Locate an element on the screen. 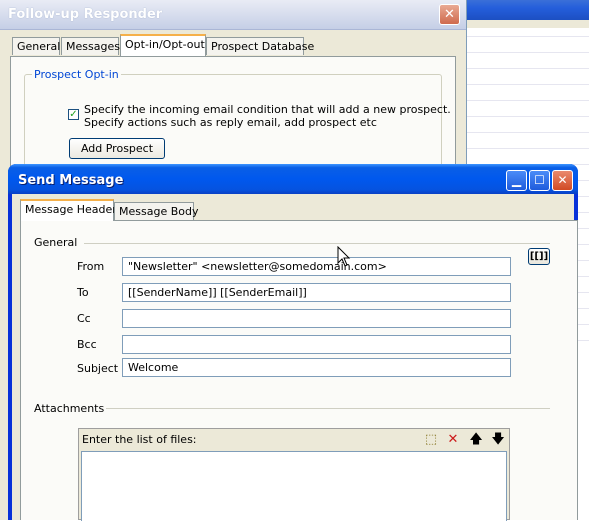 Image resolution: width=589 pixels, height=521 pixels. send-message-title: Send Message is located at coordinates (71, 180).